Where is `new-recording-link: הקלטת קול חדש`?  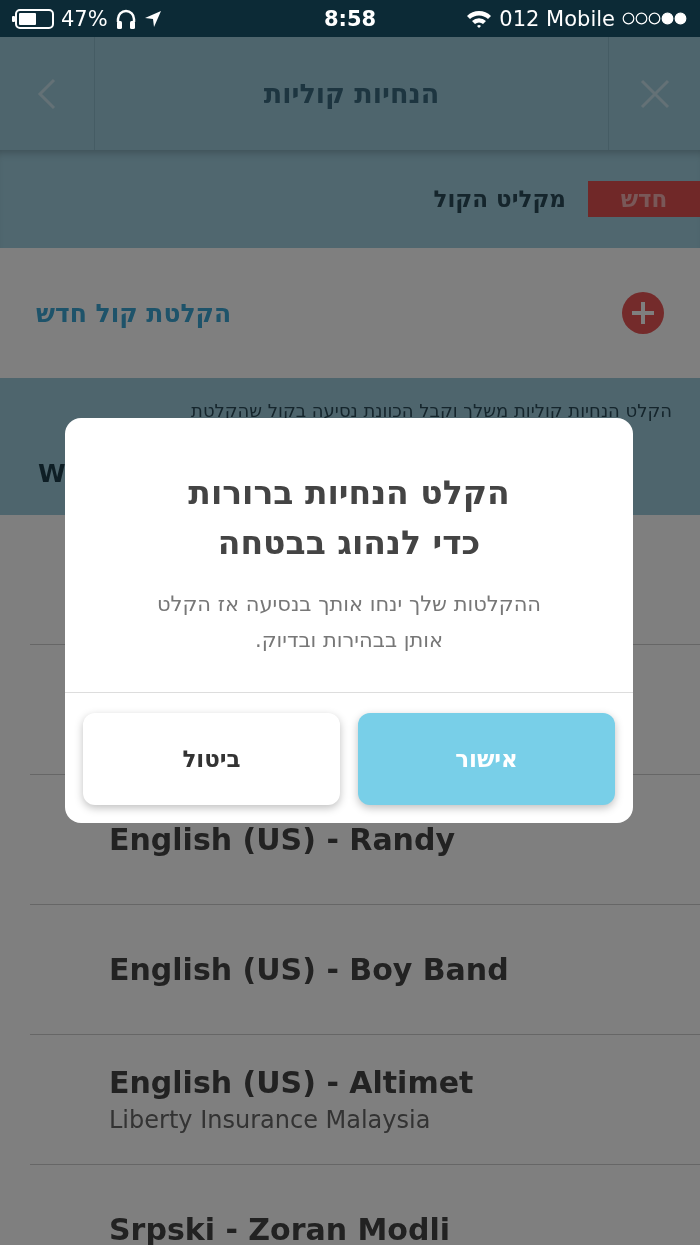
new-recording-link: הקלטת קול חדש is located at coordinates (134, 313).